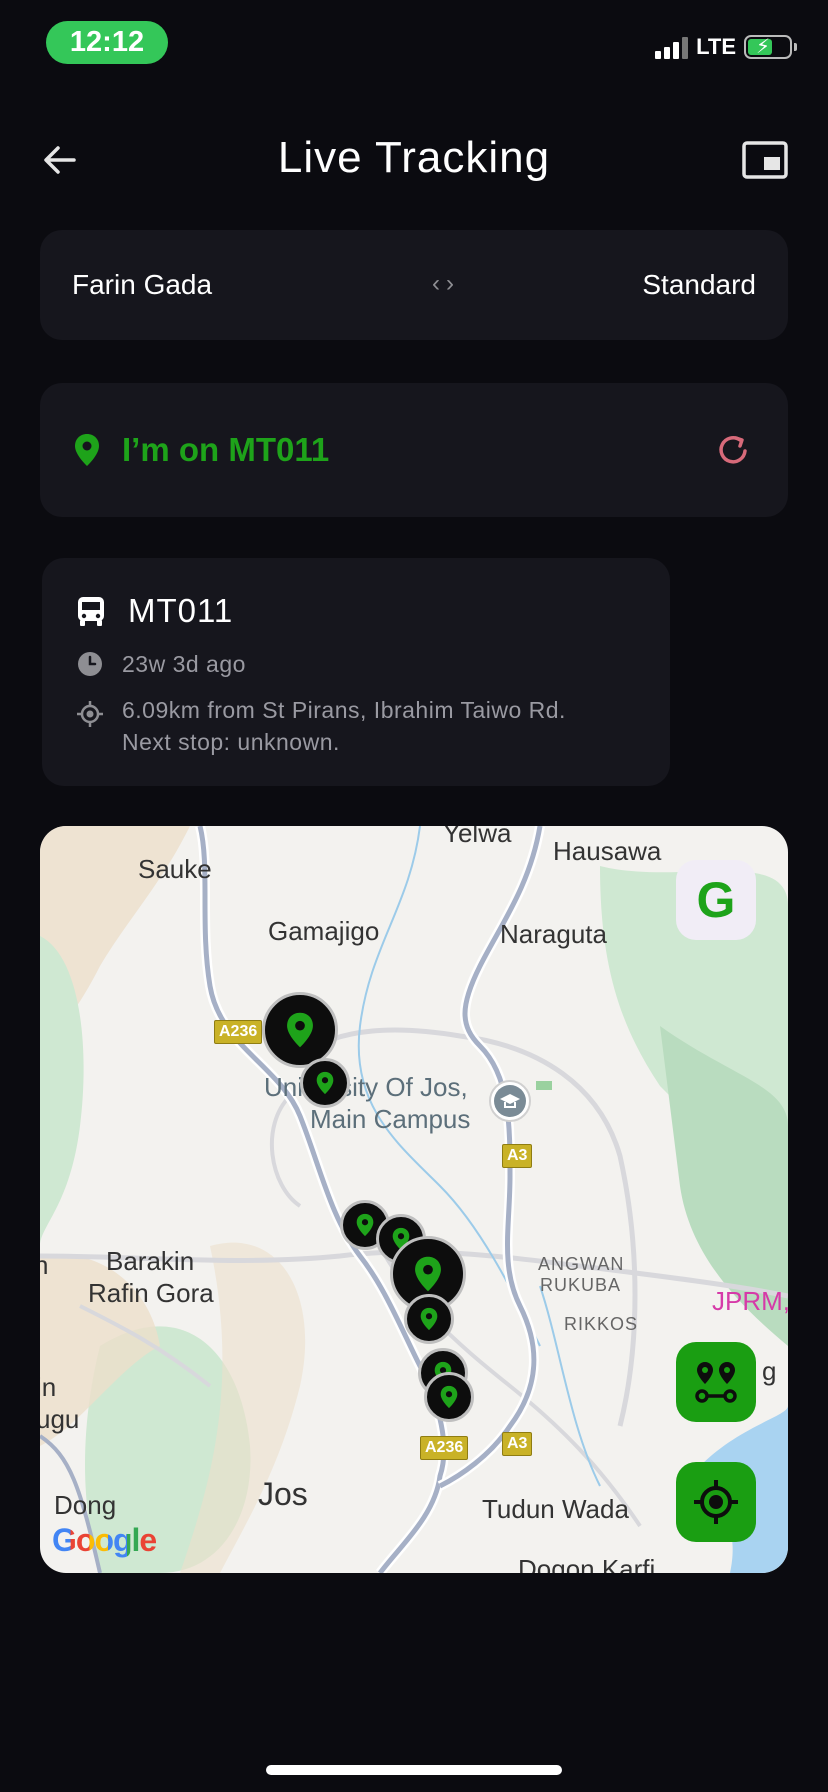 The height and width of the screenshot is (1792, 828). What do you see at coordinates (581, 1285) in the screenshot?
I see `map-label-angwan-line2: RUKUBA` at bounding box center [581, 1285].